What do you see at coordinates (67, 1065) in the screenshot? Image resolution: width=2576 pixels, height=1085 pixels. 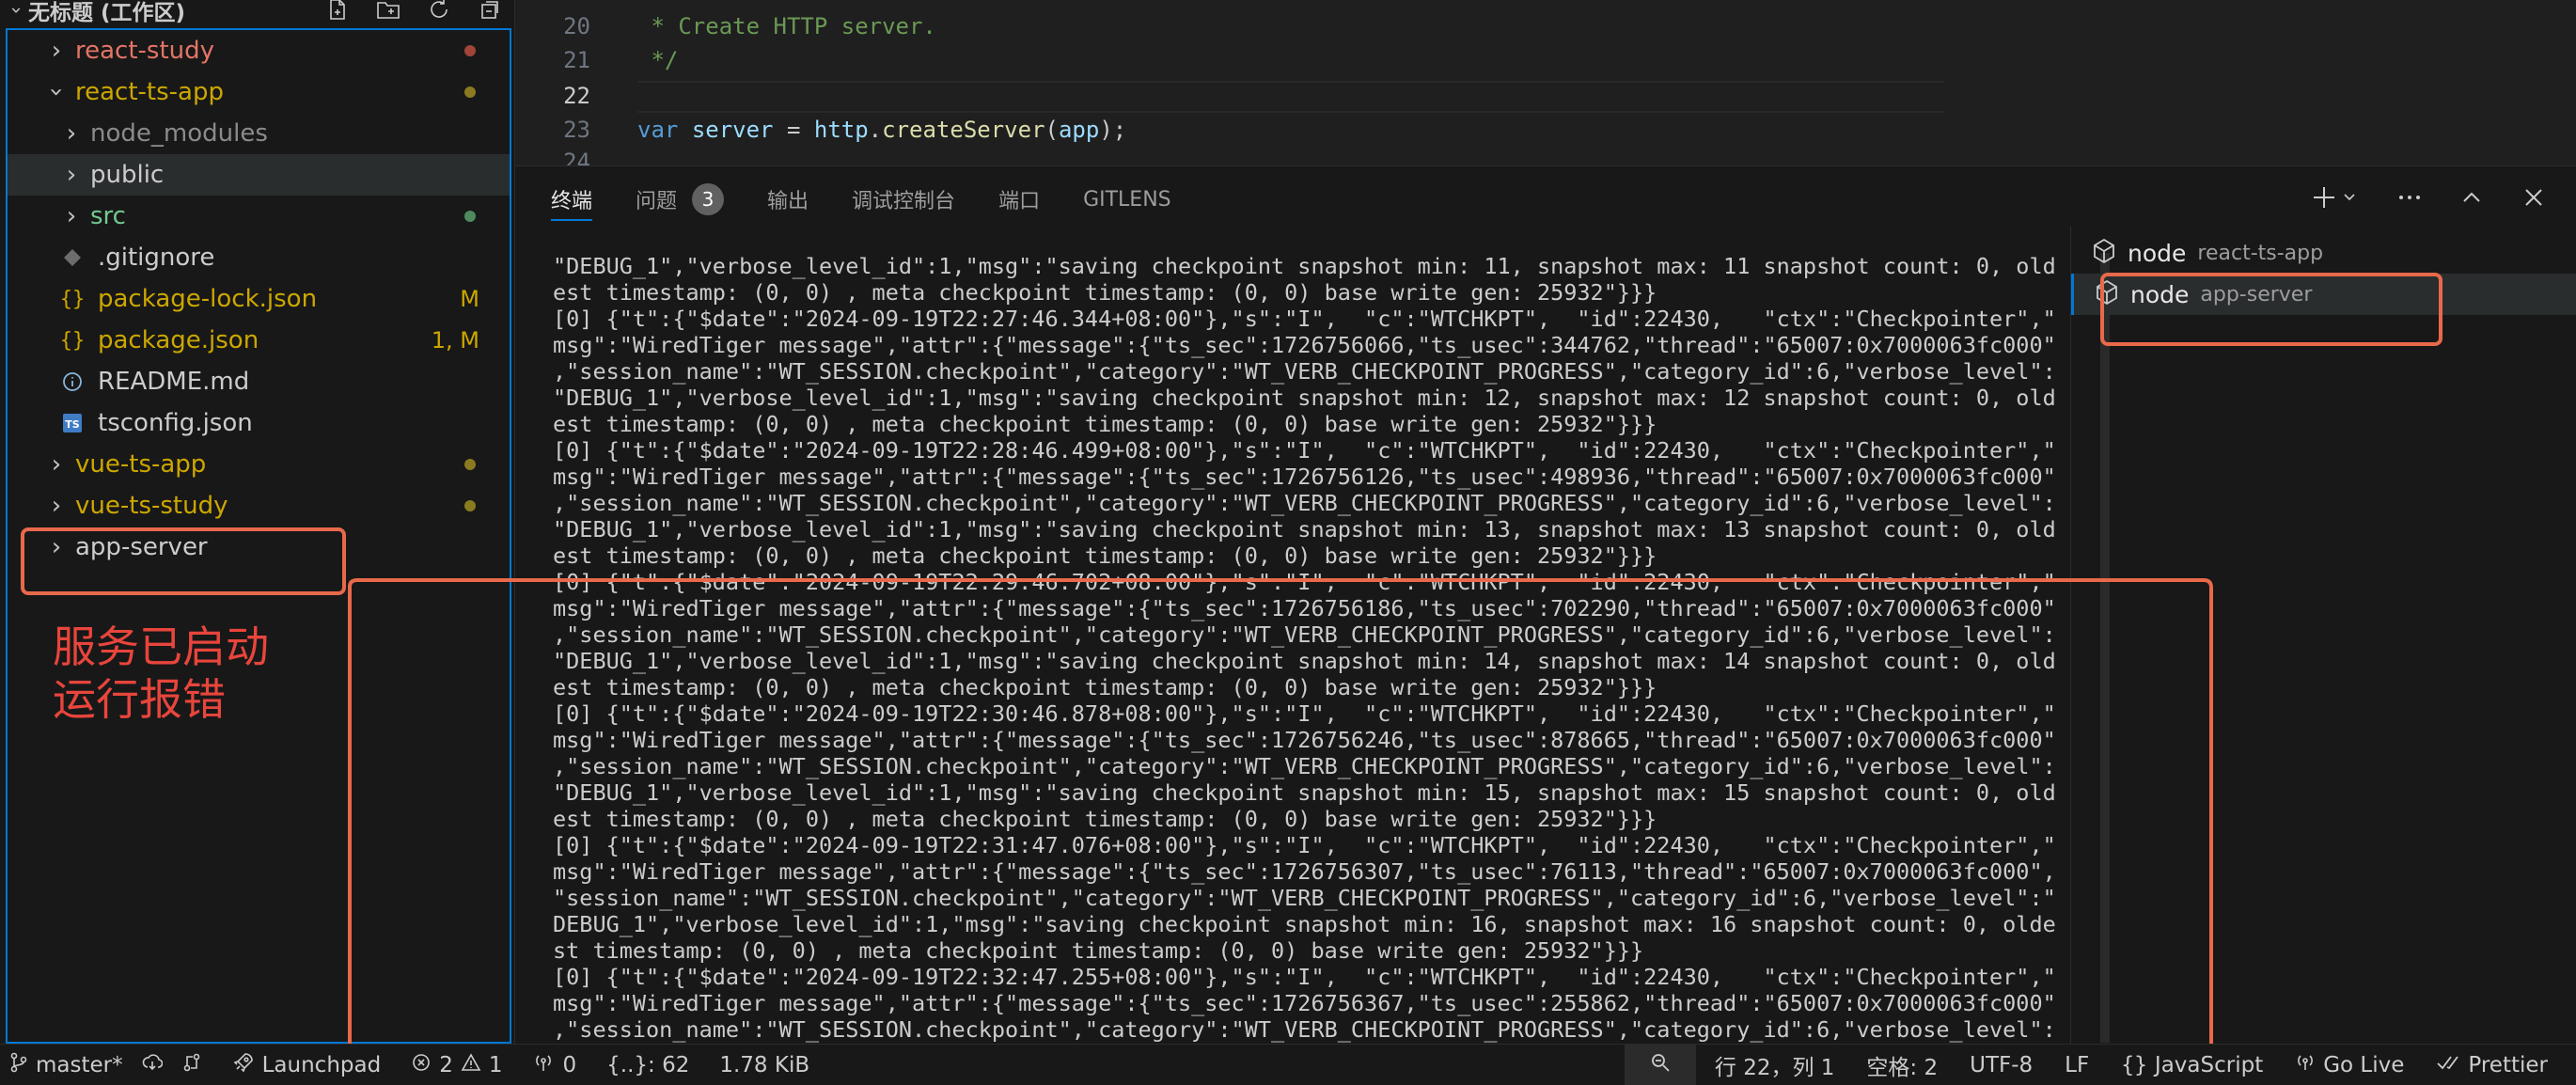 I see `status-branch: master*` at bounding box center [67, 1065].